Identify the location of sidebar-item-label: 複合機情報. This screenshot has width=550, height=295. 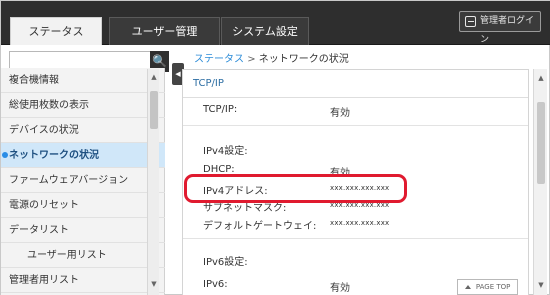
(34, 80).